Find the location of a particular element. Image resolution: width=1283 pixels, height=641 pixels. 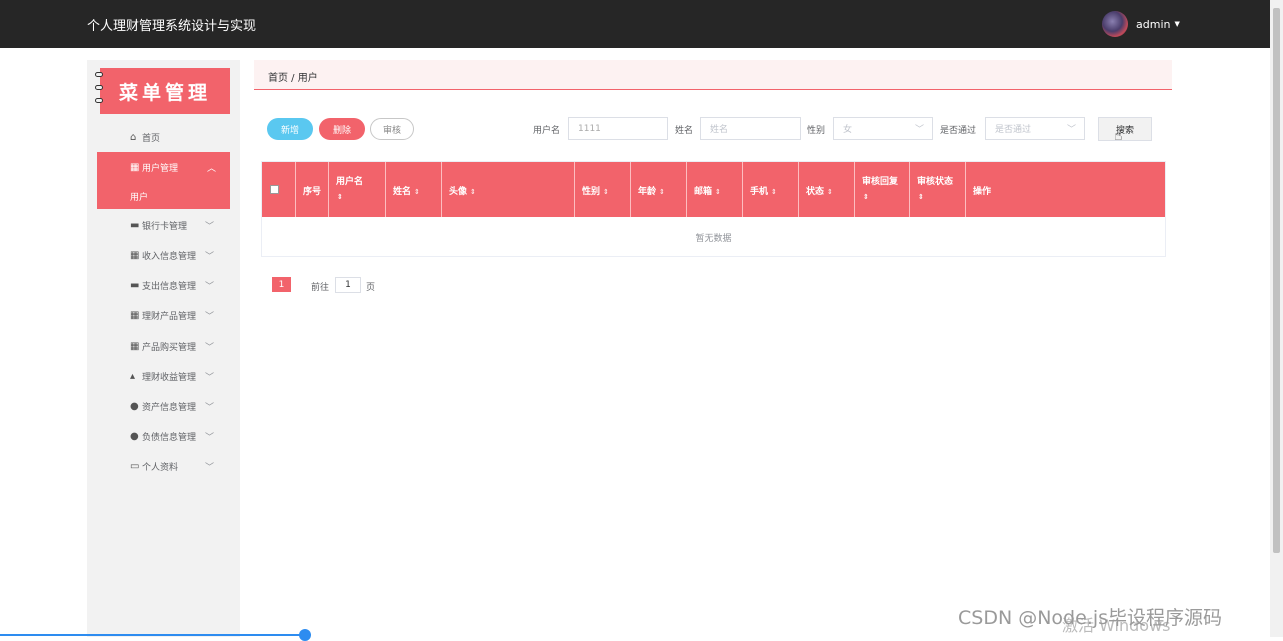

gender-select: 女 ﹀ is located at coordinates (883, 128).